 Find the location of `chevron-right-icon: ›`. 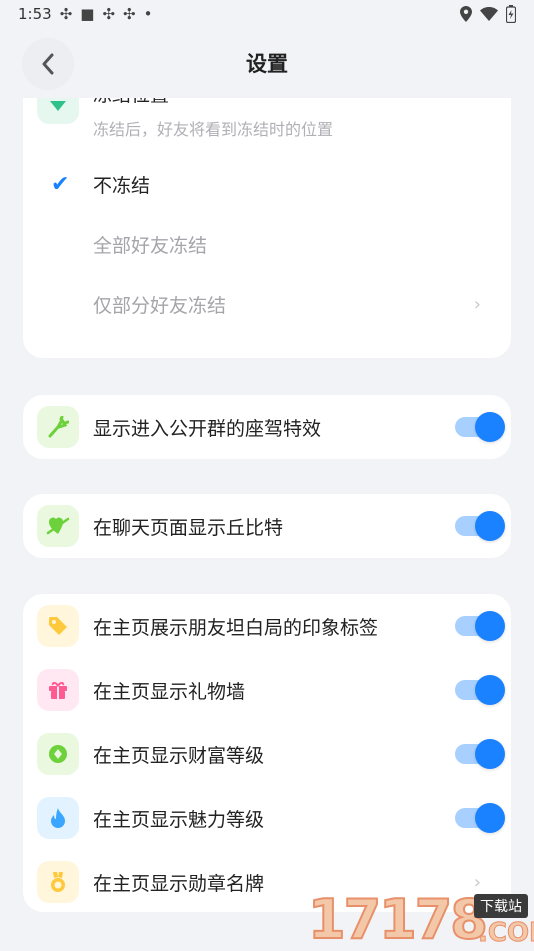

chevron-right-icon: › is located at coordinates (477, 304).